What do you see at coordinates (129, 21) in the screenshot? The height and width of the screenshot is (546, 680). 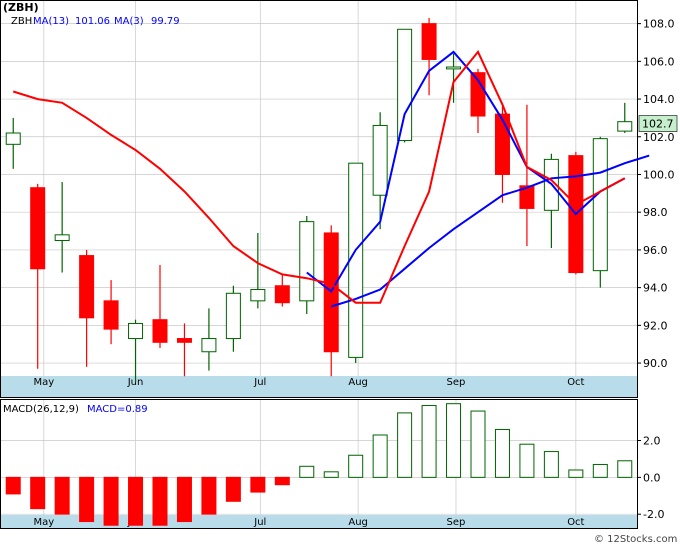 I see `legend-ma3-label: MA(3)` at bounding box center [129, 21].